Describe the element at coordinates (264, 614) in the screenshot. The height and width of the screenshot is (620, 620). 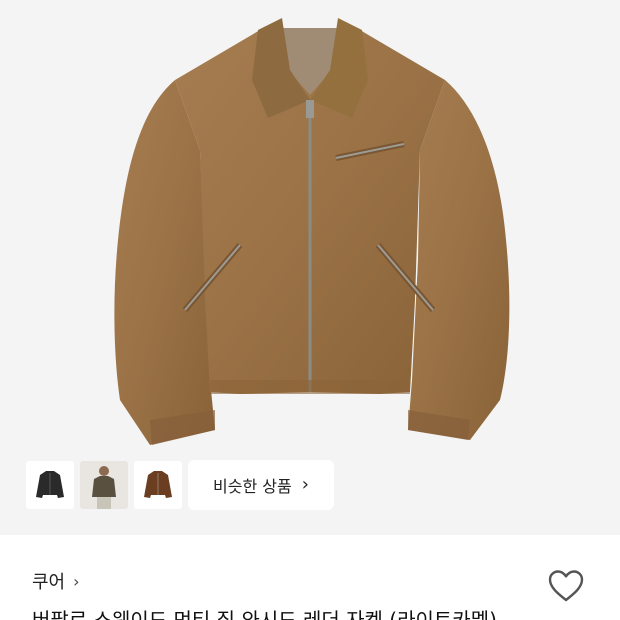
I see `product-title: 버팔로 스웨이드 먼티 집 와시드 레더 자켓 (라이트카멜)` at that location.